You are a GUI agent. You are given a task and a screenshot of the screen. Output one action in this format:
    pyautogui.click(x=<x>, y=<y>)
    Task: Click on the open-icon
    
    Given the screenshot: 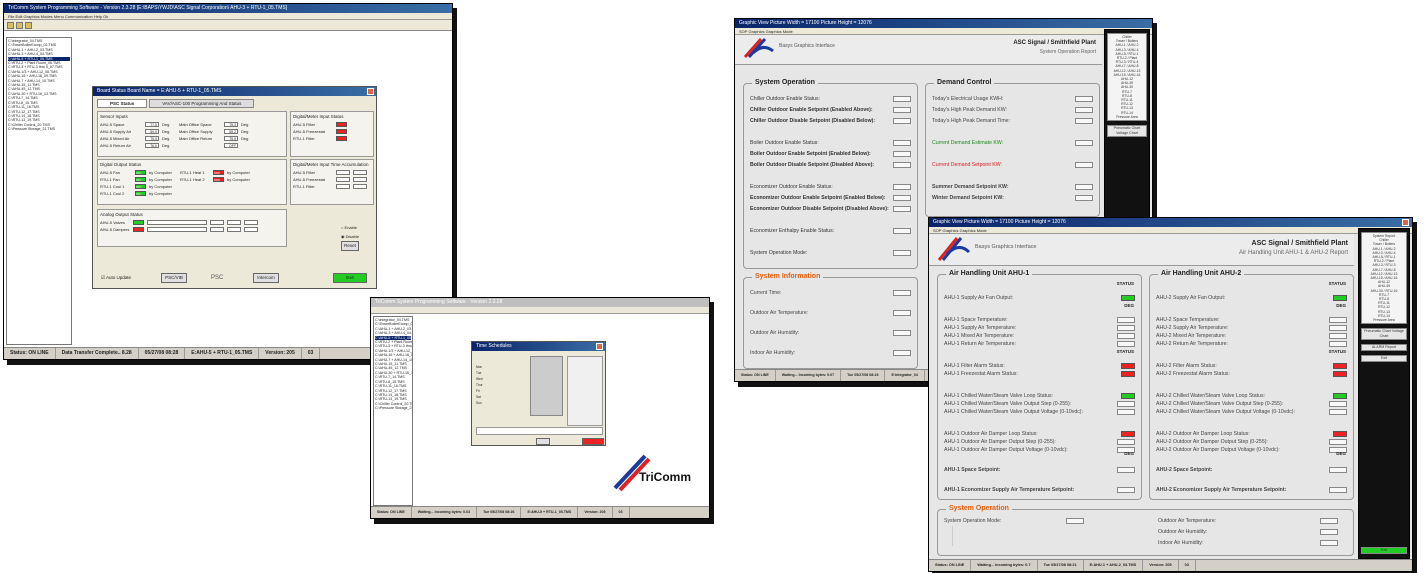 What is the action you would take?
    pyautogui.click(x=10, y=25)
    